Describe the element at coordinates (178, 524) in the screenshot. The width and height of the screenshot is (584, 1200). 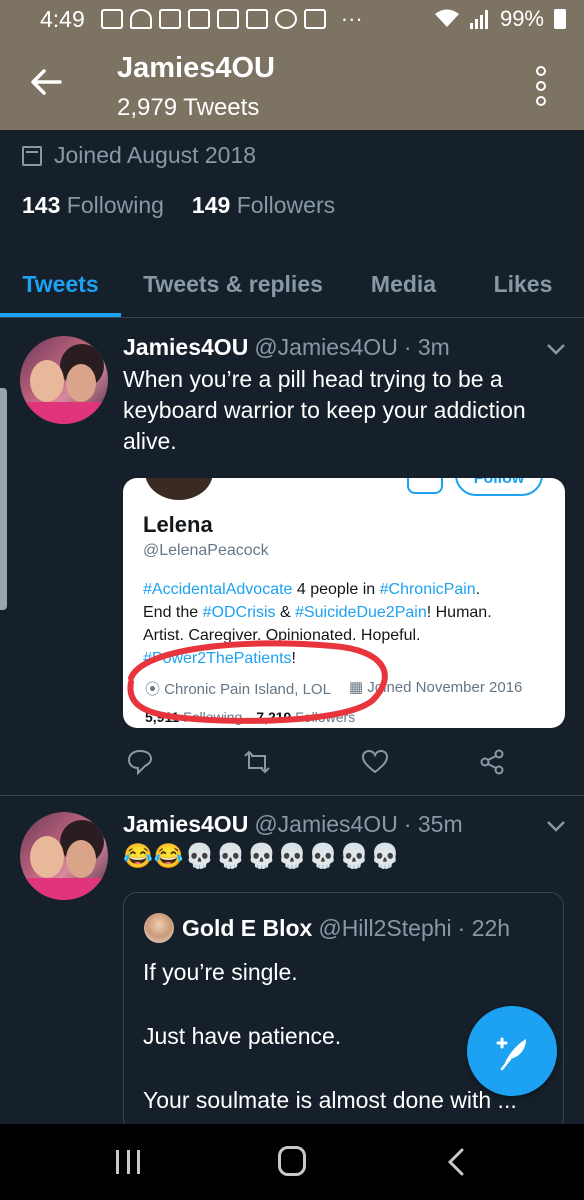
I see `embedded-profile-name: Lelena` at that location.